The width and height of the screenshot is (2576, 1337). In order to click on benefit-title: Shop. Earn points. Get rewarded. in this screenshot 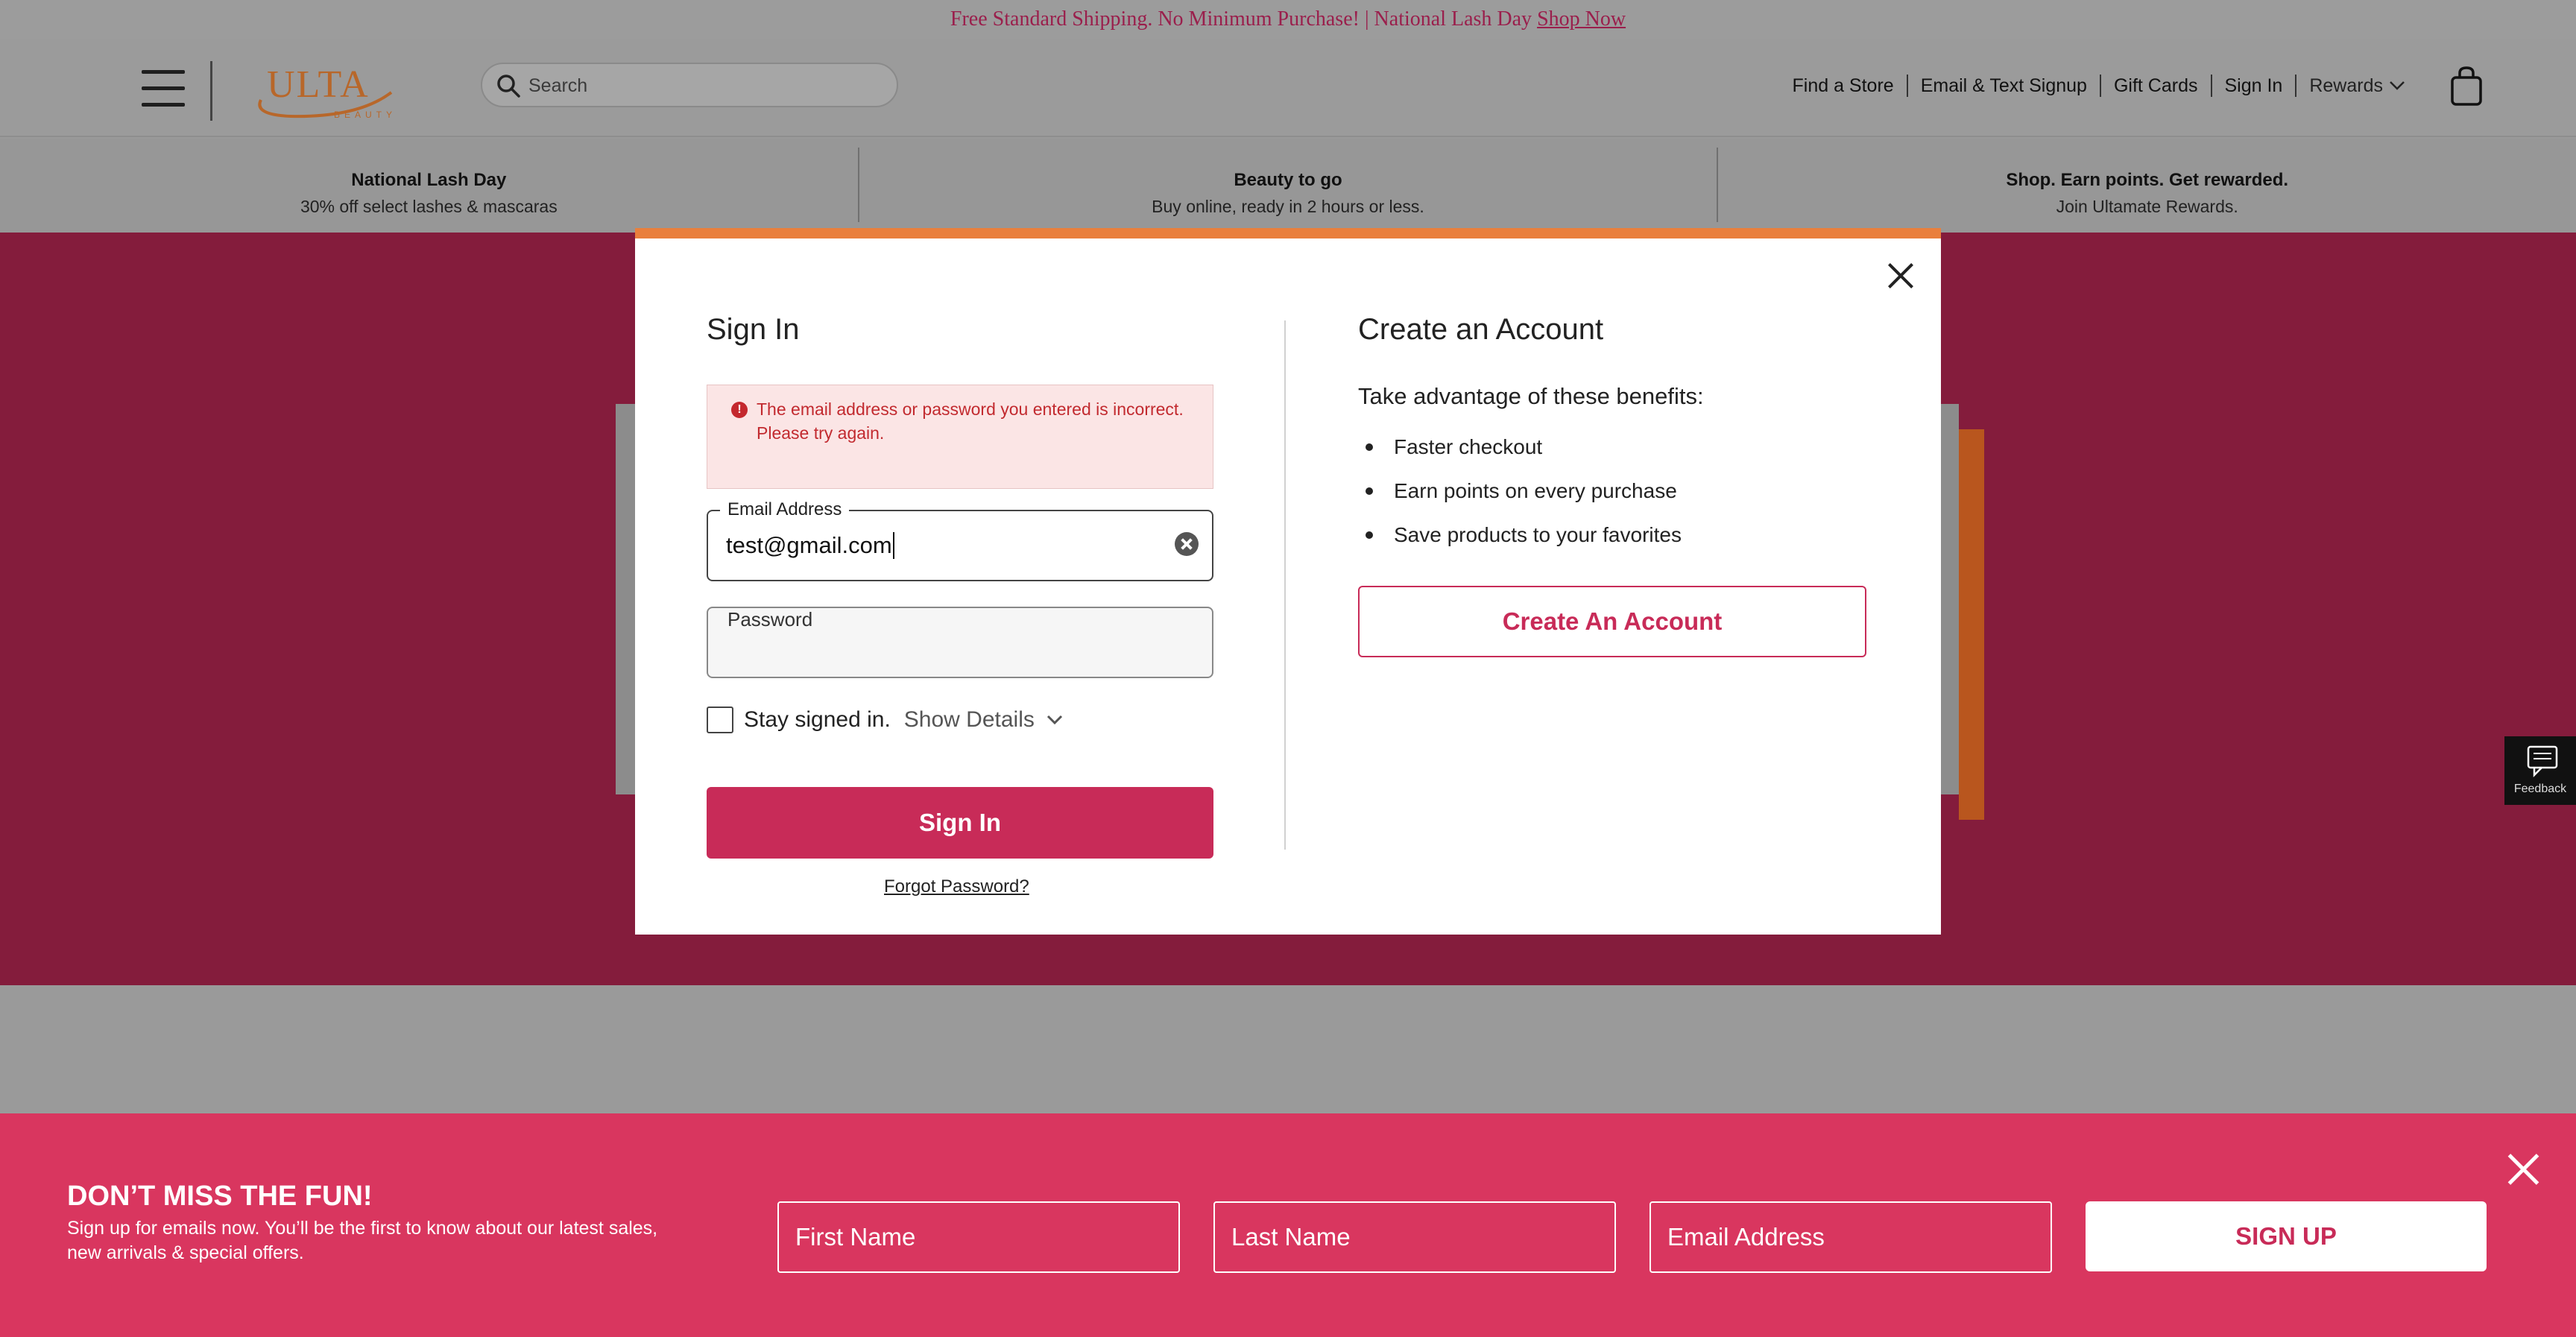, I will do `click(2147, 180)`.